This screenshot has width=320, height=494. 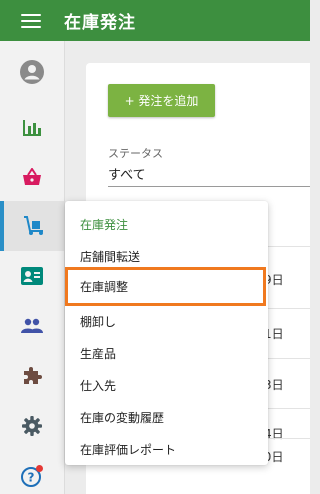 I want to click on sidebar-item-addons, so click(x=32, y=376).